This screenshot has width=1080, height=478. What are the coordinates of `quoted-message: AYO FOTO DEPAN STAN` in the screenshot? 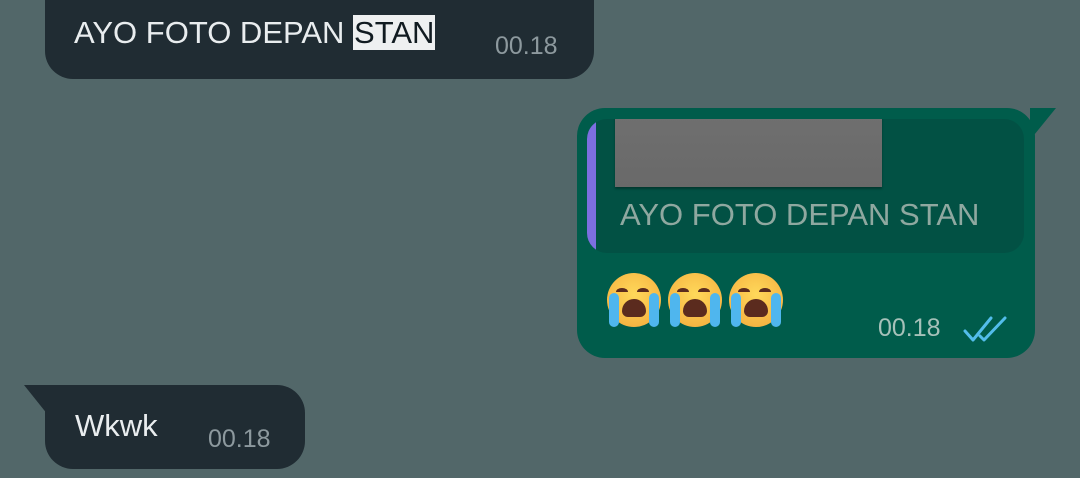 It's located at (805, 186).